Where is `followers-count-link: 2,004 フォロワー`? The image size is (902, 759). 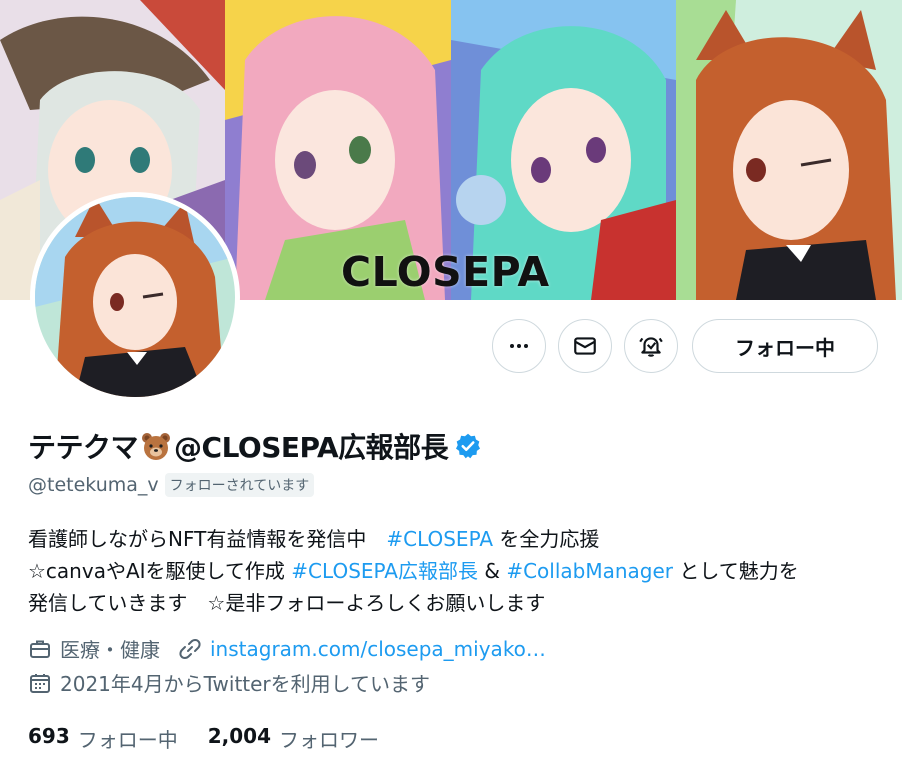 followers-count-link: 2,004 フォロワー is located at coordinates (293, 738).